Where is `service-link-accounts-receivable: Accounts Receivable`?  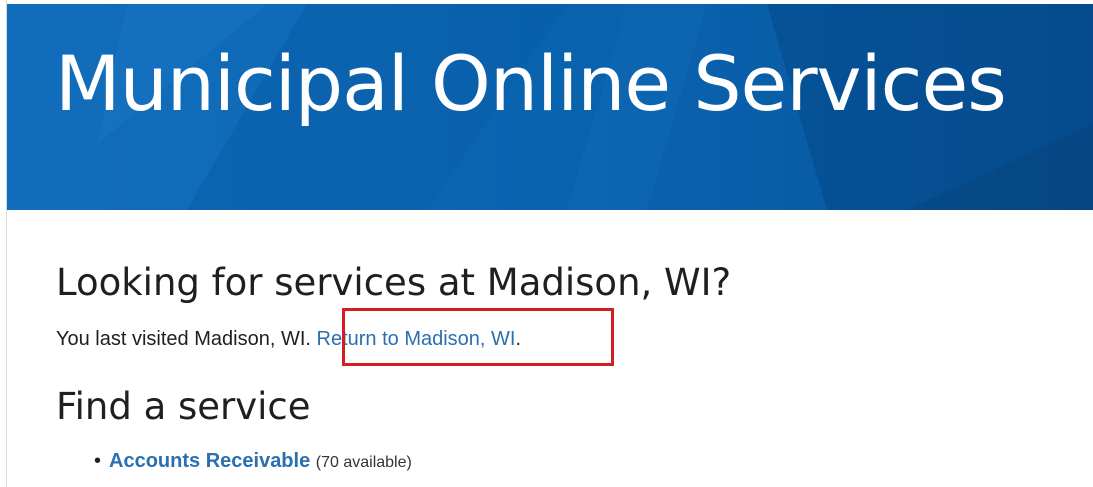
service-link-accounts-receivable: Accounts Receivable is located at coordinates (209, 461).